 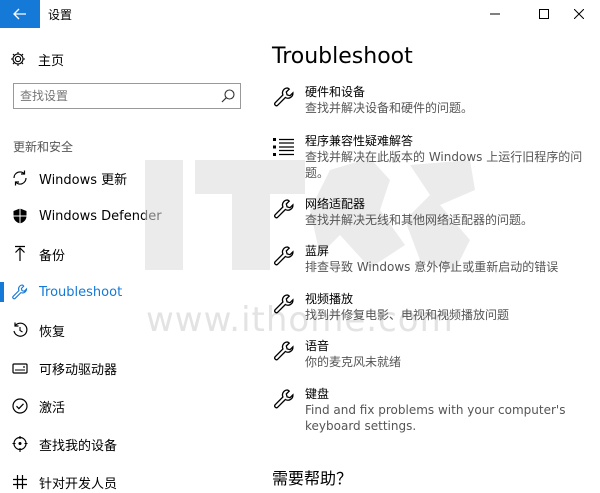 I want to click on sidebar-item-removable-drives: 可移动驱动器, so click(x=125, y=368).